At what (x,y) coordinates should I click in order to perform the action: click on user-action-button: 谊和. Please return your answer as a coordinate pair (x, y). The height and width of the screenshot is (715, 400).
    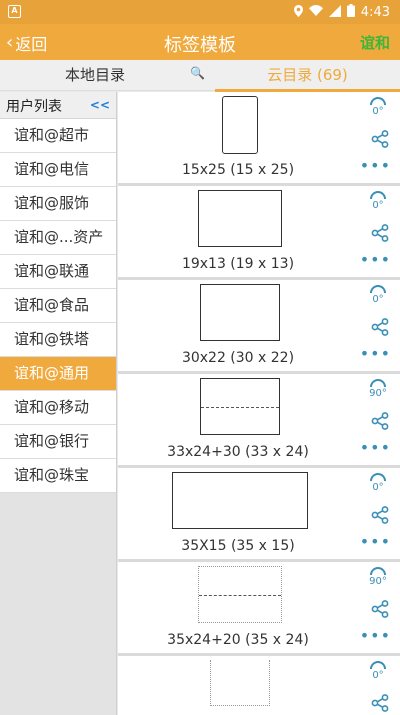
    Looking at the image, I should click on (375, 42).